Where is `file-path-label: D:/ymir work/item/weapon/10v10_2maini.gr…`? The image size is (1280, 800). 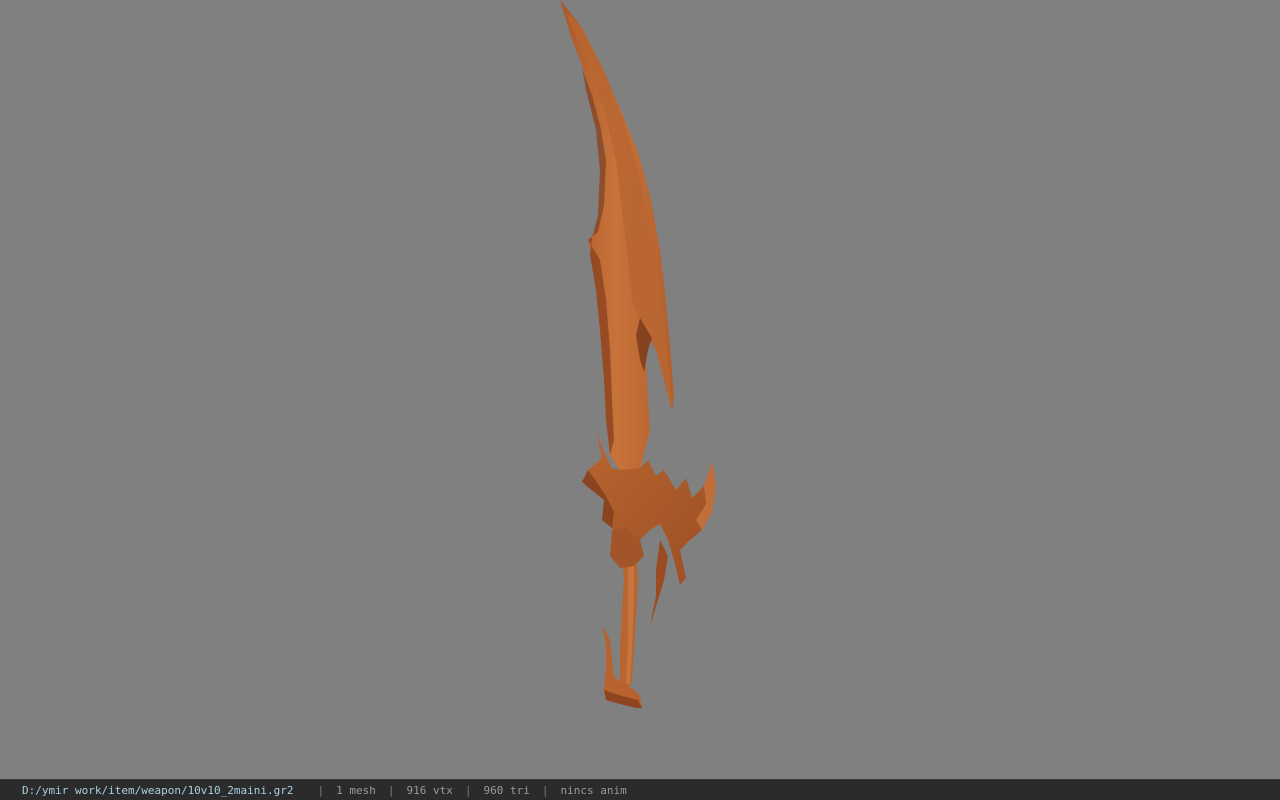
file-path-label: D:/ymir work/item/weapon/10v10_2maini.gr… is located at coordinates (158, 790).